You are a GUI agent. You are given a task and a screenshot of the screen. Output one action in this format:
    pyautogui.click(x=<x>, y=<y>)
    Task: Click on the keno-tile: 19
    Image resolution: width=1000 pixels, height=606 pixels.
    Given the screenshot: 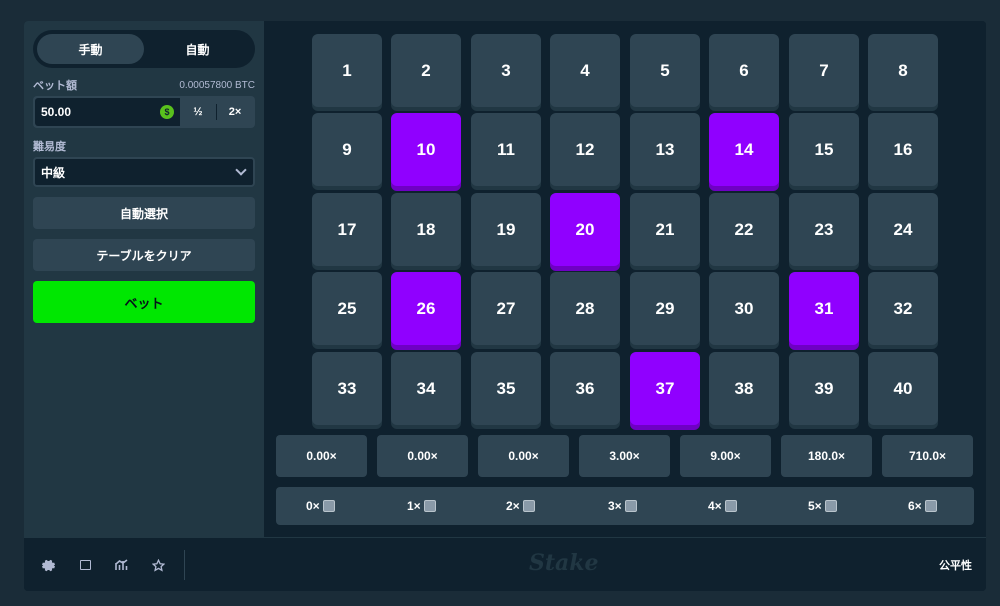 What is the action you would take?
    pyautogui.click(x=506, y=229)
    